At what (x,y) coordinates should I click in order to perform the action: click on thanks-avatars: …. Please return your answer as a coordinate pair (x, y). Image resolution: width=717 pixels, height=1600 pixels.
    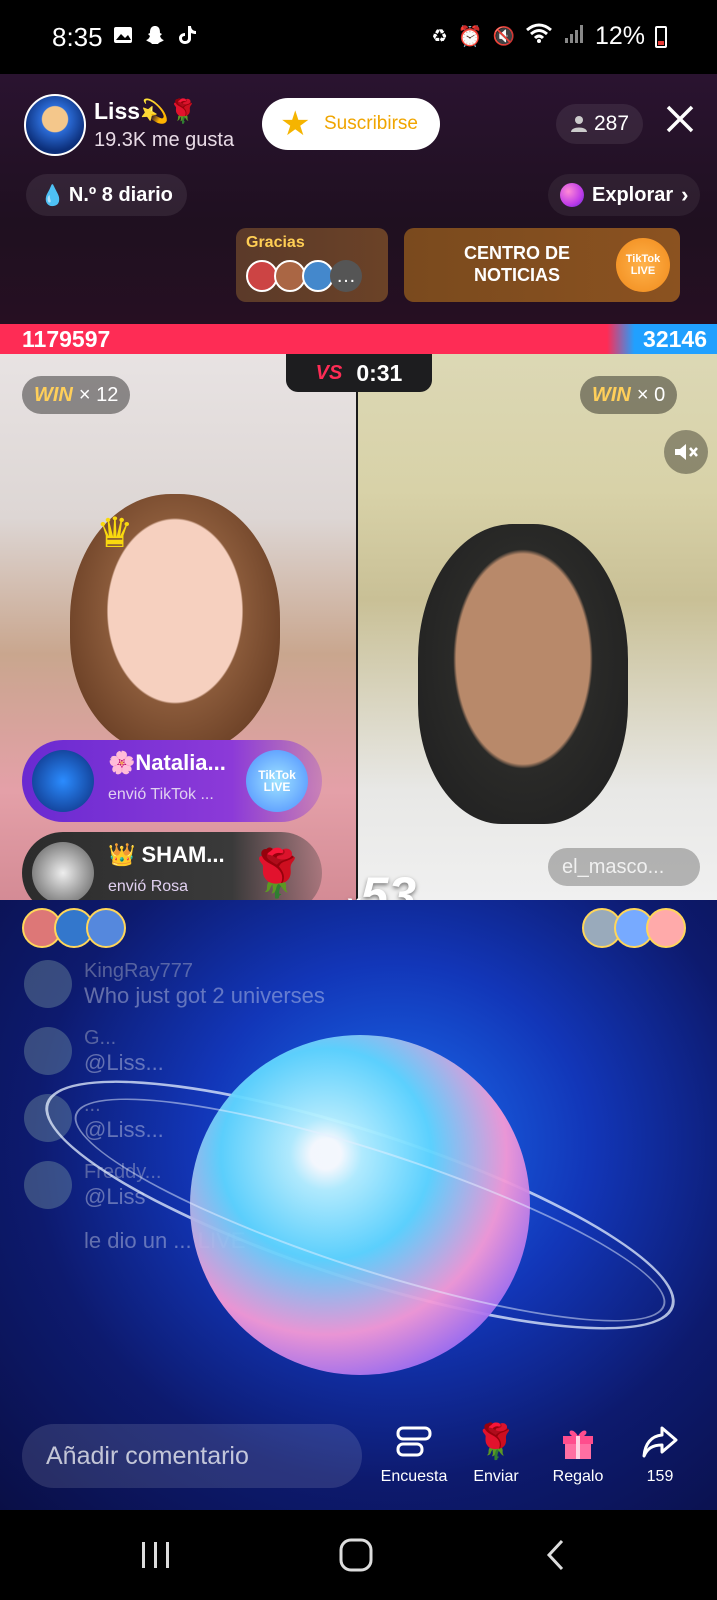
    Looking at the image, I should click on (304, 276).